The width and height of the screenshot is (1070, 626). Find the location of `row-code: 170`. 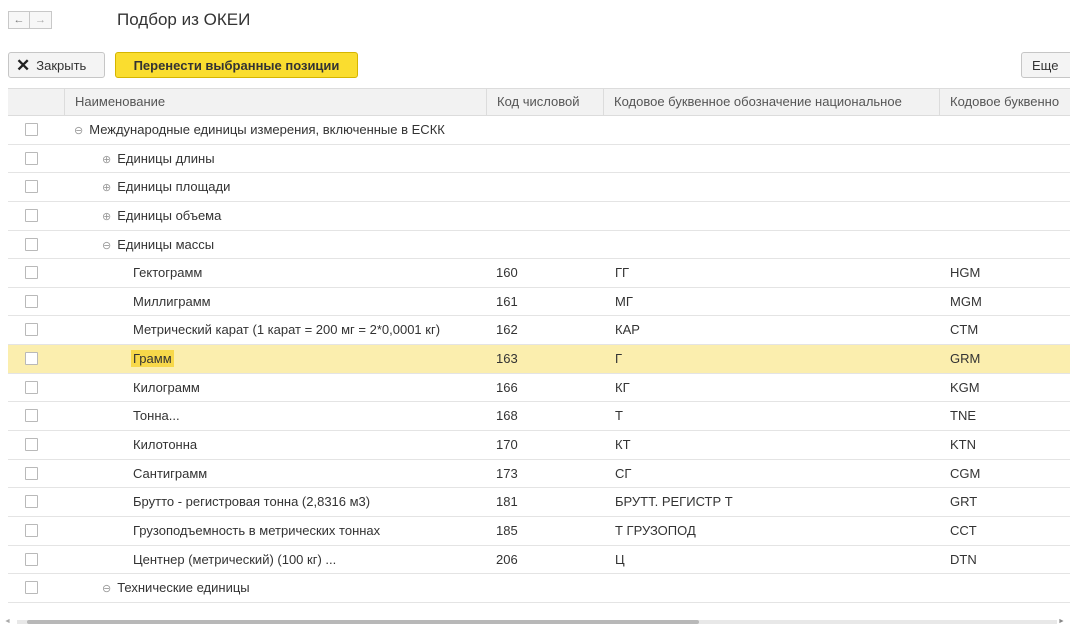

row-code: 170 is located at coordinates (507, 445).